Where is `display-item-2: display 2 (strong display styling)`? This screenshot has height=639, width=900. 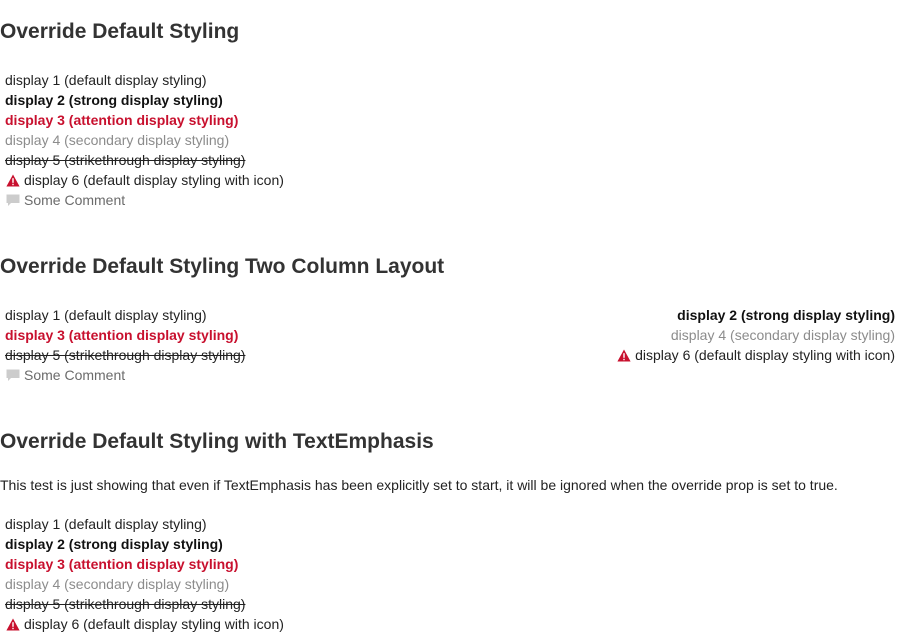 display-item-2: display 2 (strong display styling) is located at coordinates (114, 100).